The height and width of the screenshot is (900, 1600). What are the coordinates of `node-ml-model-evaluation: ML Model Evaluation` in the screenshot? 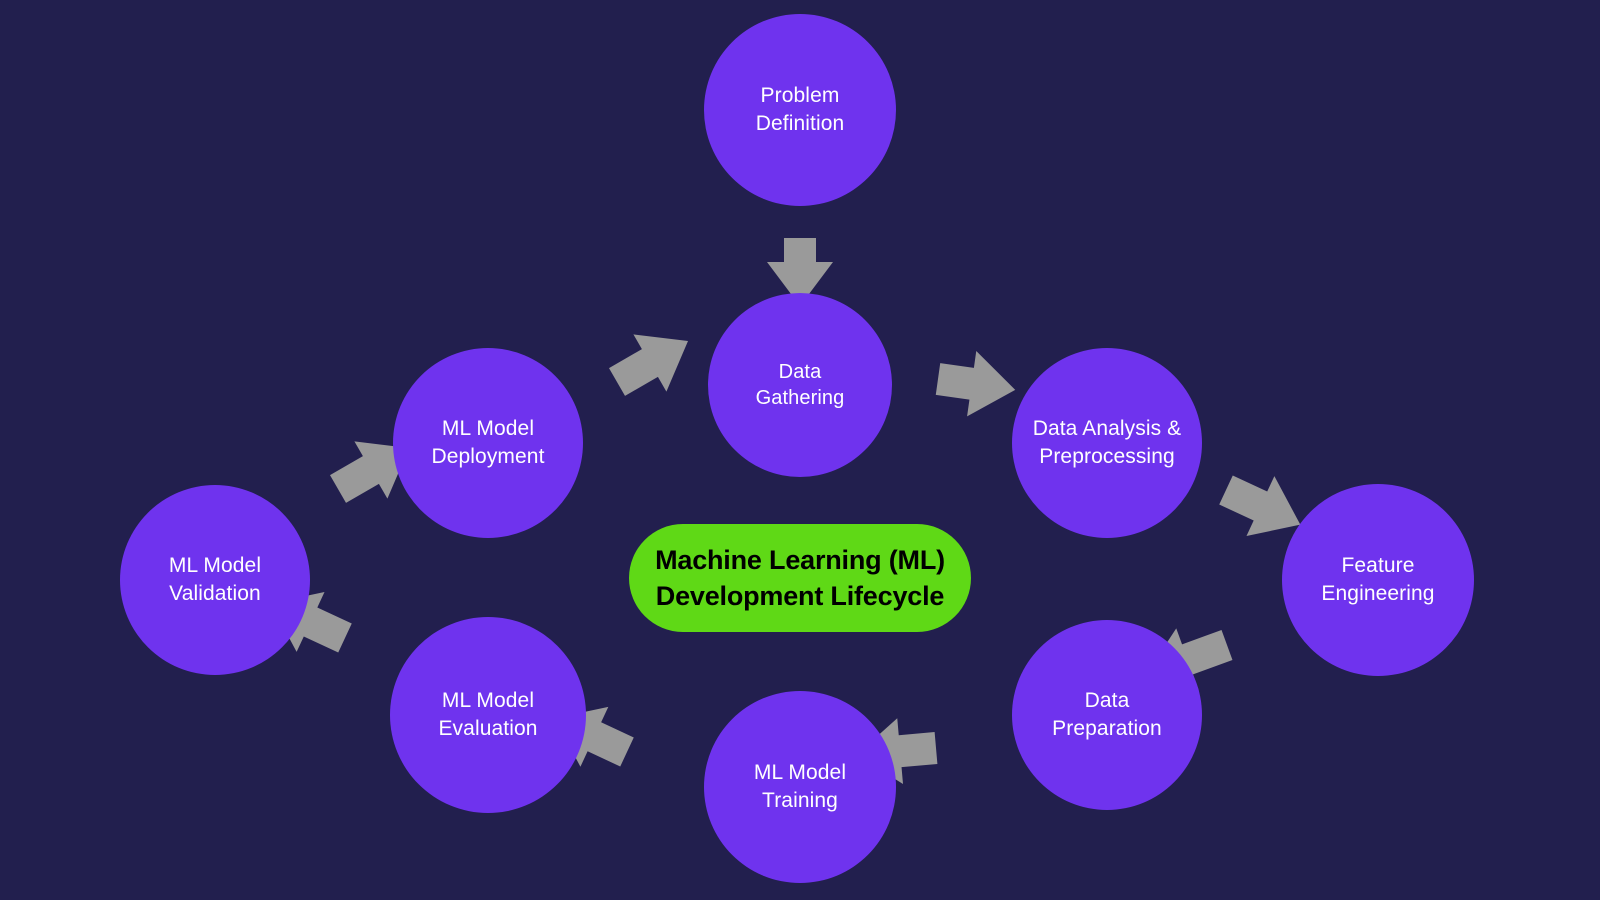 It's located at (488, 715).